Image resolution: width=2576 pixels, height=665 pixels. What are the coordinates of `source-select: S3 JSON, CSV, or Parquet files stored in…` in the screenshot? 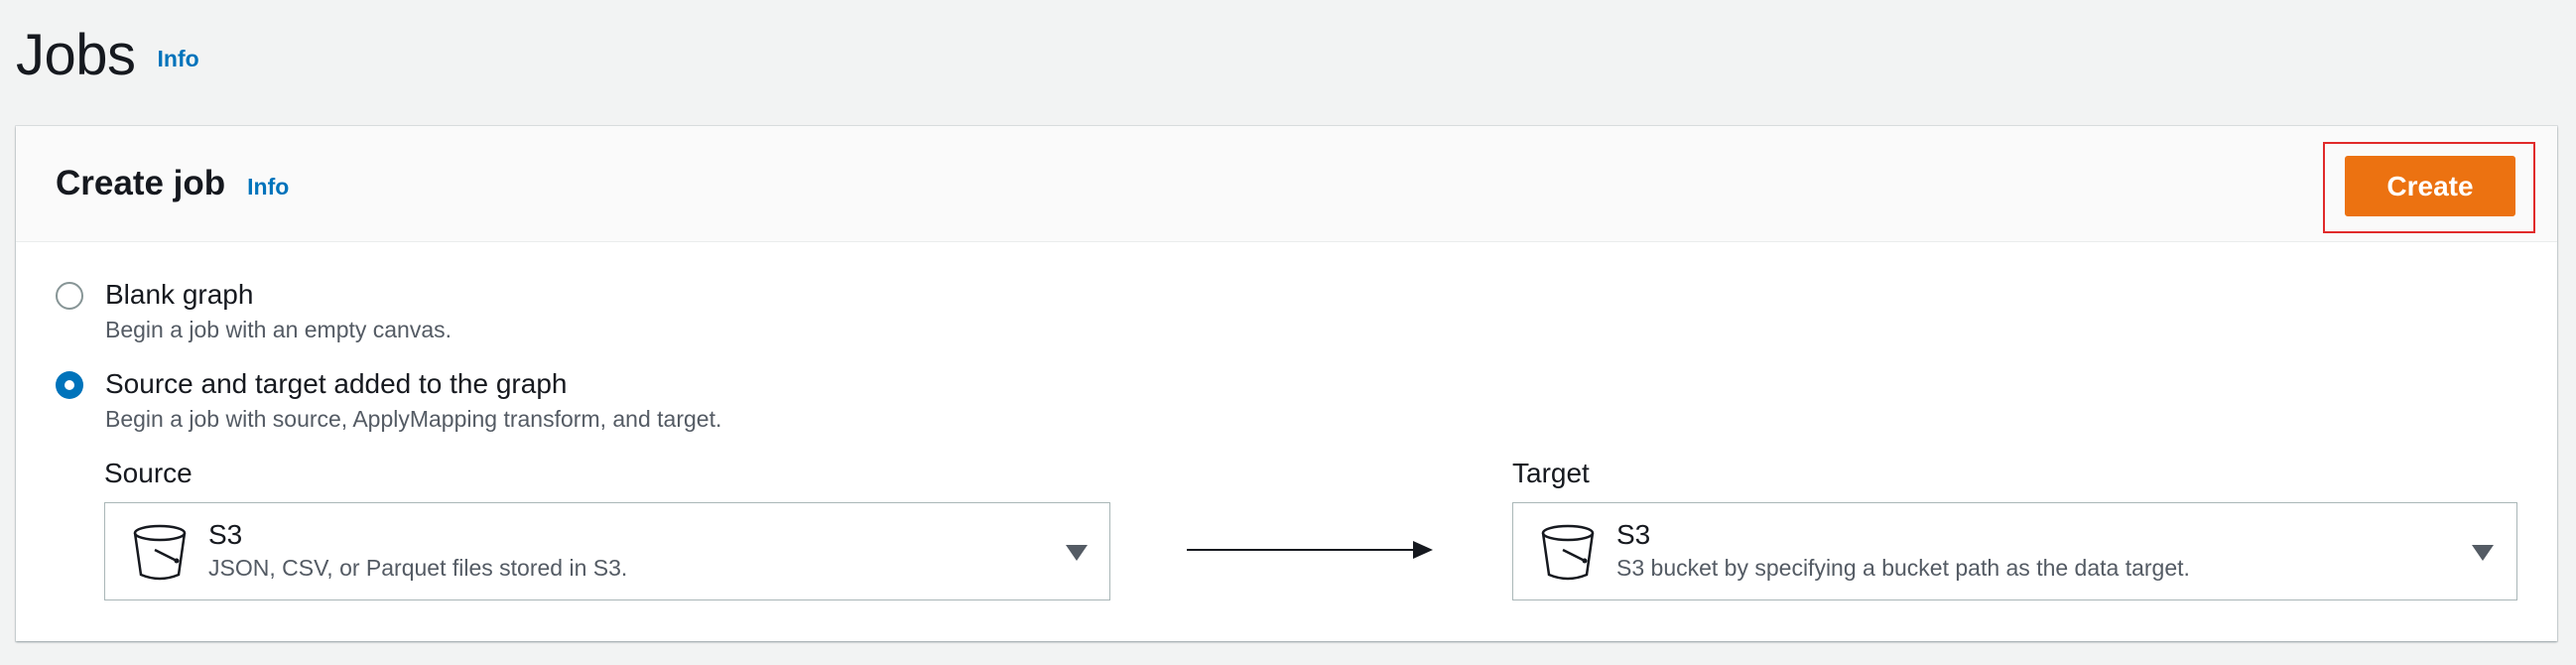 It's located at (607, 551).